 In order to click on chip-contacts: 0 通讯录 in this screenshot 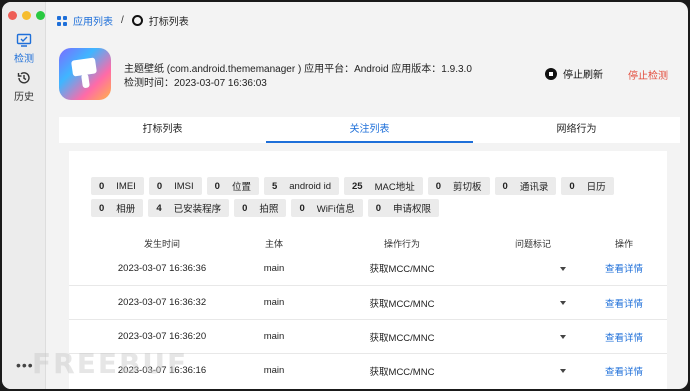, I will do `click(525, 186)`.